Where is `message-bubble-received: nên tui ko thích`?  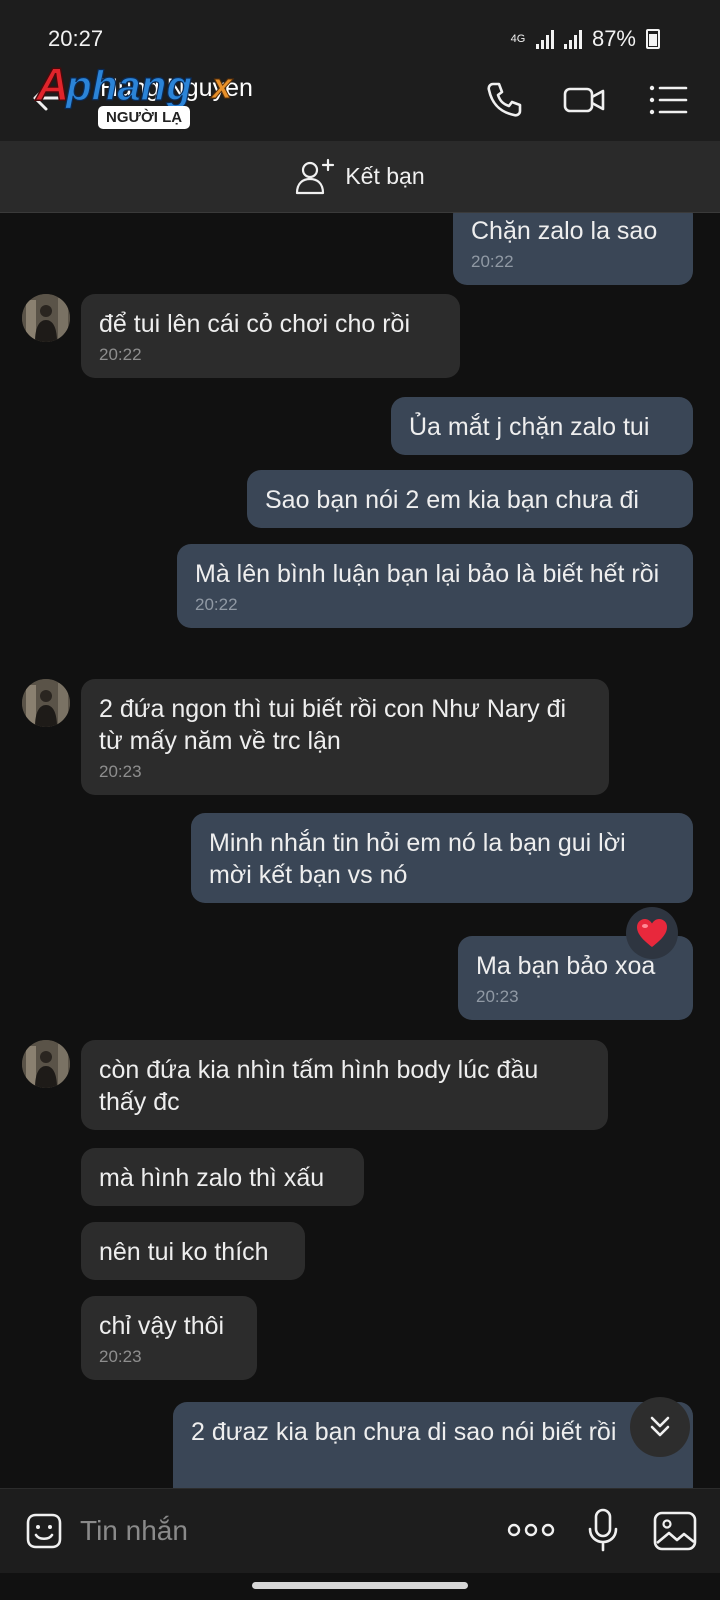 message-bubble-received: nên tui ko thích is located at coordinates (193, 1251).